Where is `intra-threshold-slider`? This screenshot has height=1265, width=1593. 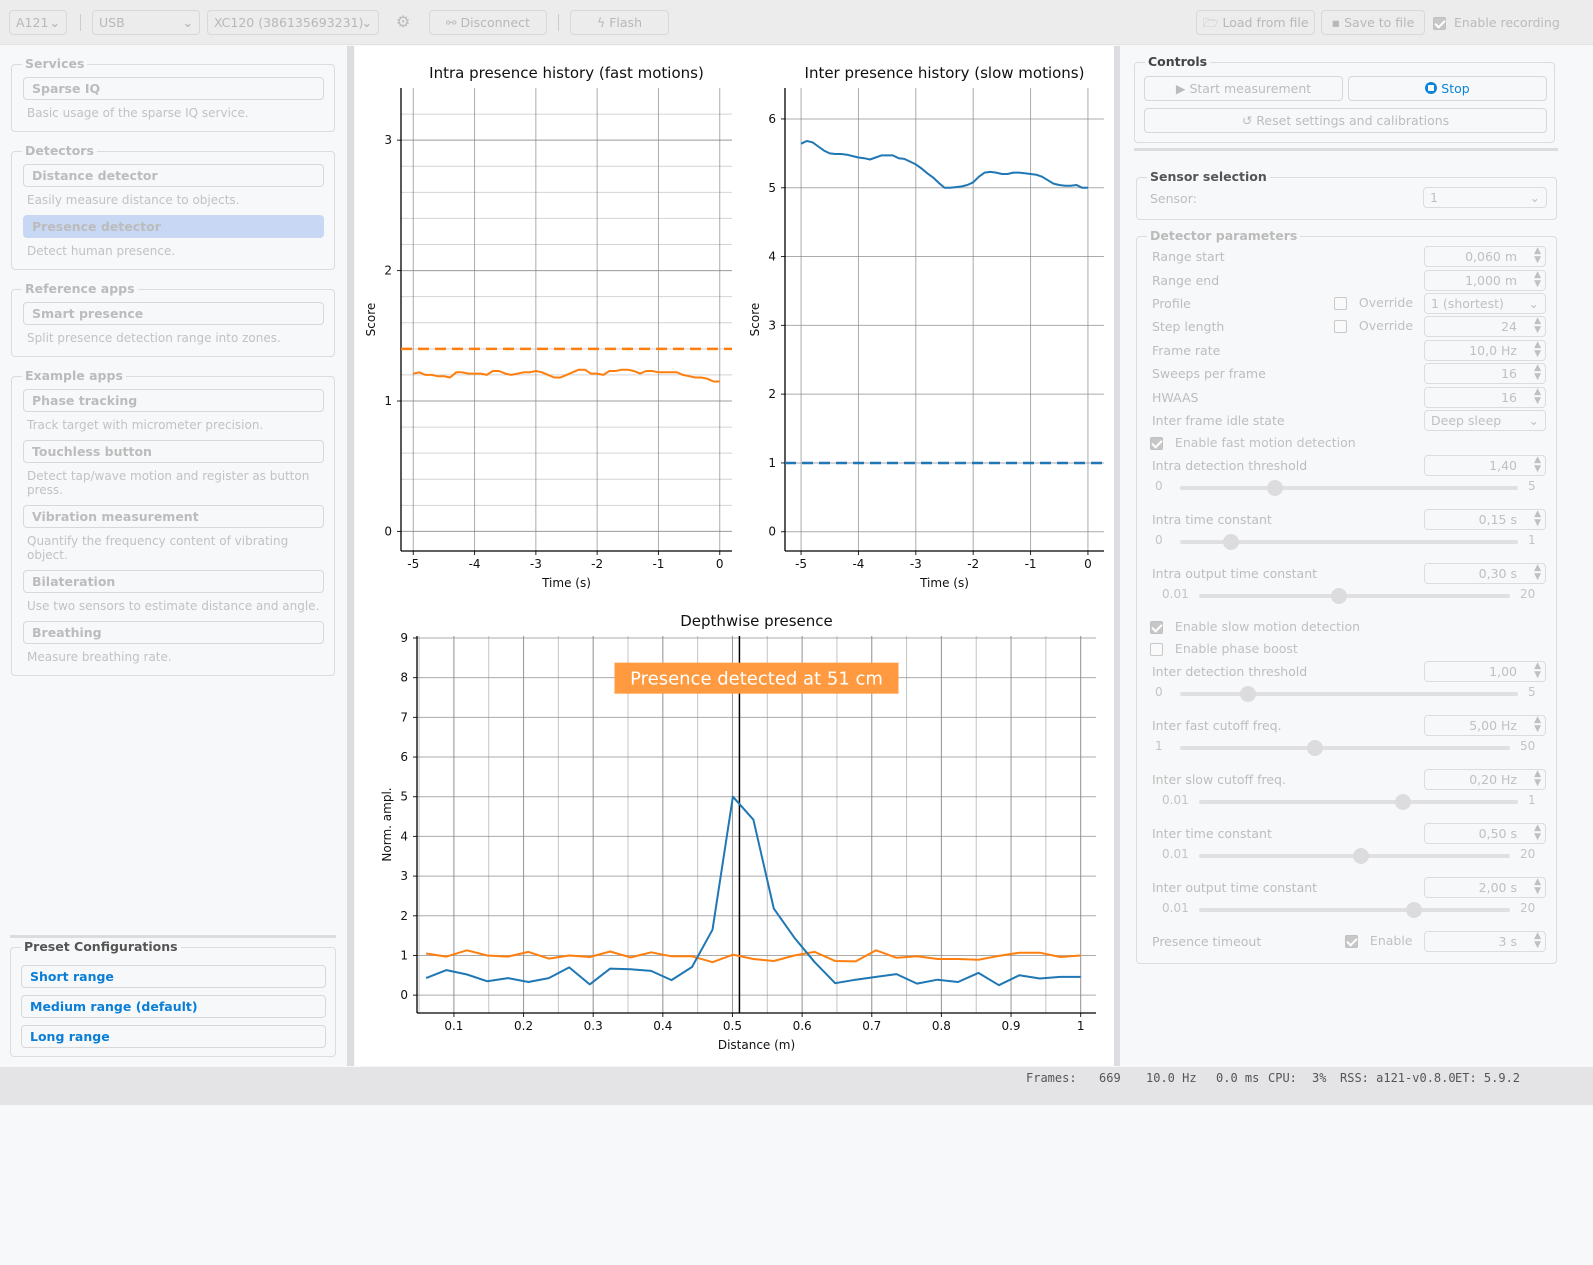
intra-threshold-slider is located at coordinates (1349, 488).